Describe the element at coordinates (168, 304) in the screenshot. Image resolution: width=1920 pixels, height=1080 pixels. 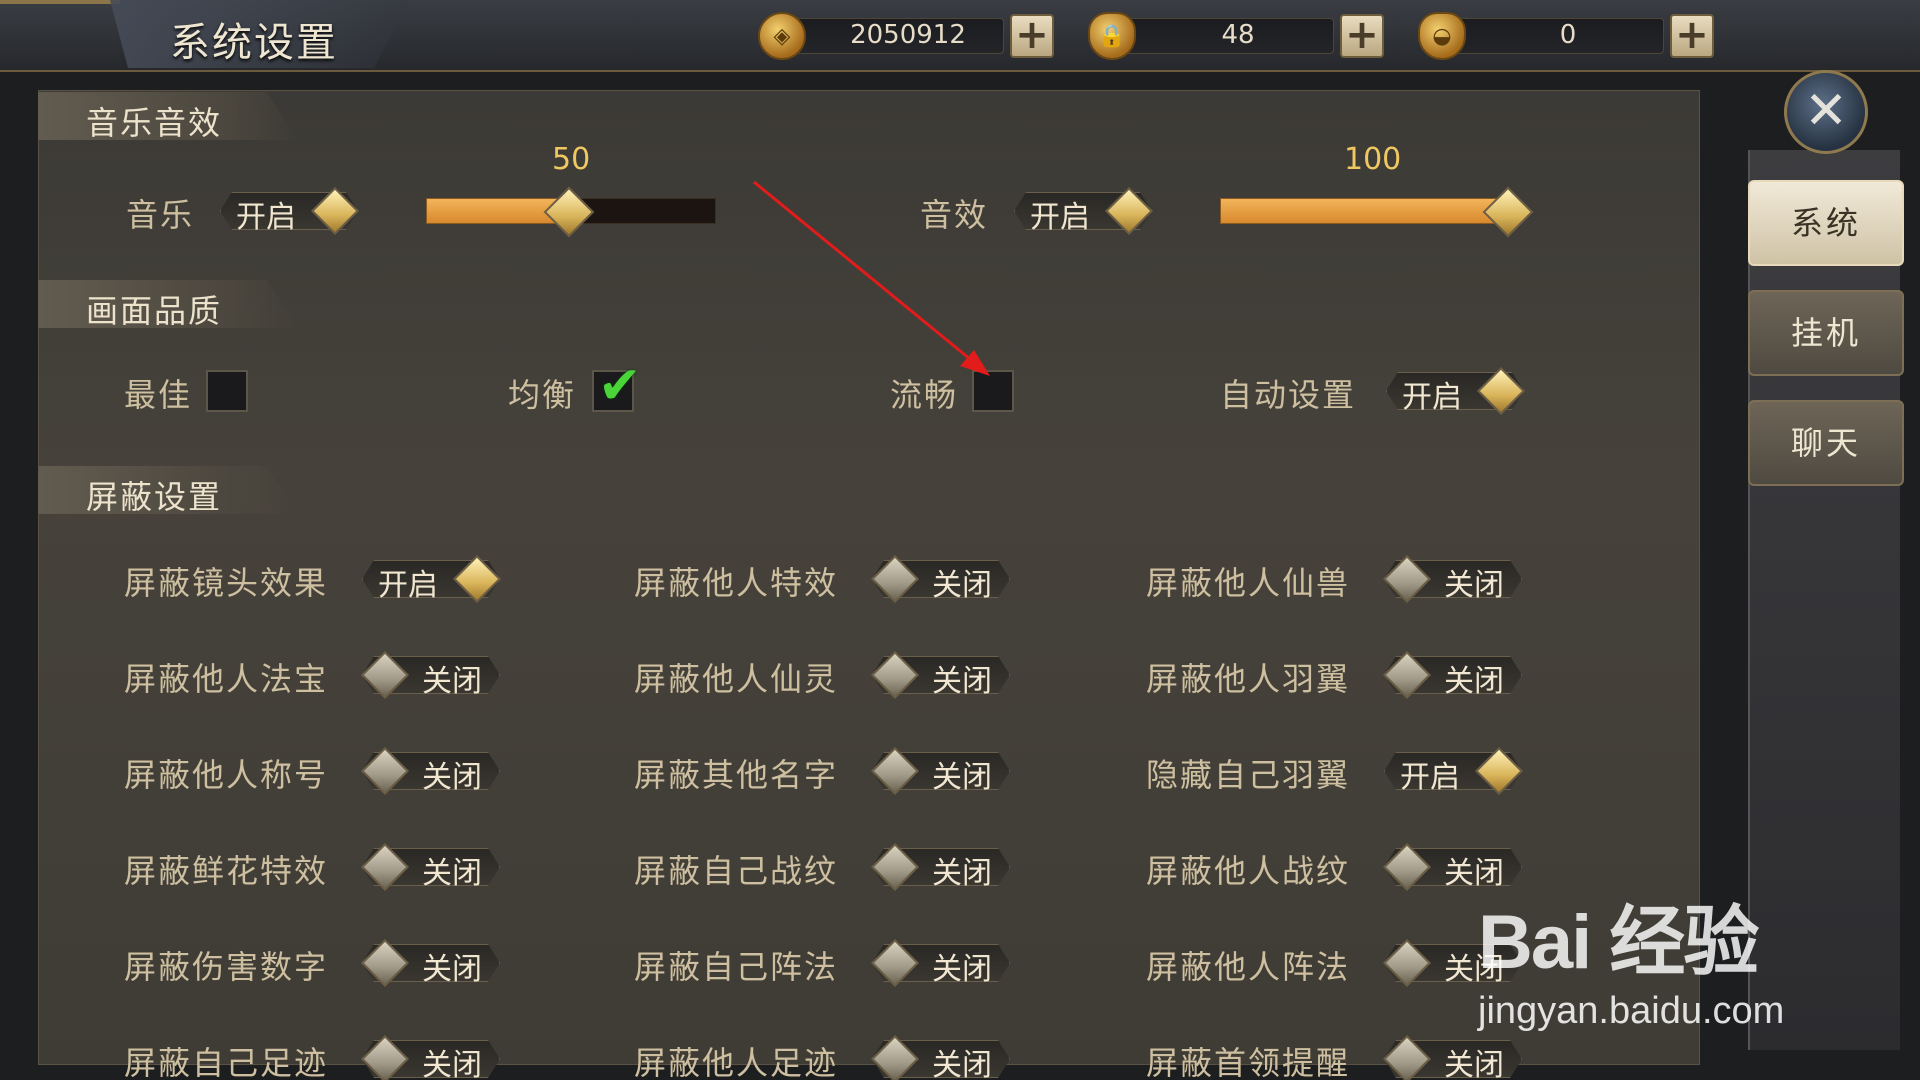
I see `section-header-quality: 画面品质` at that location.